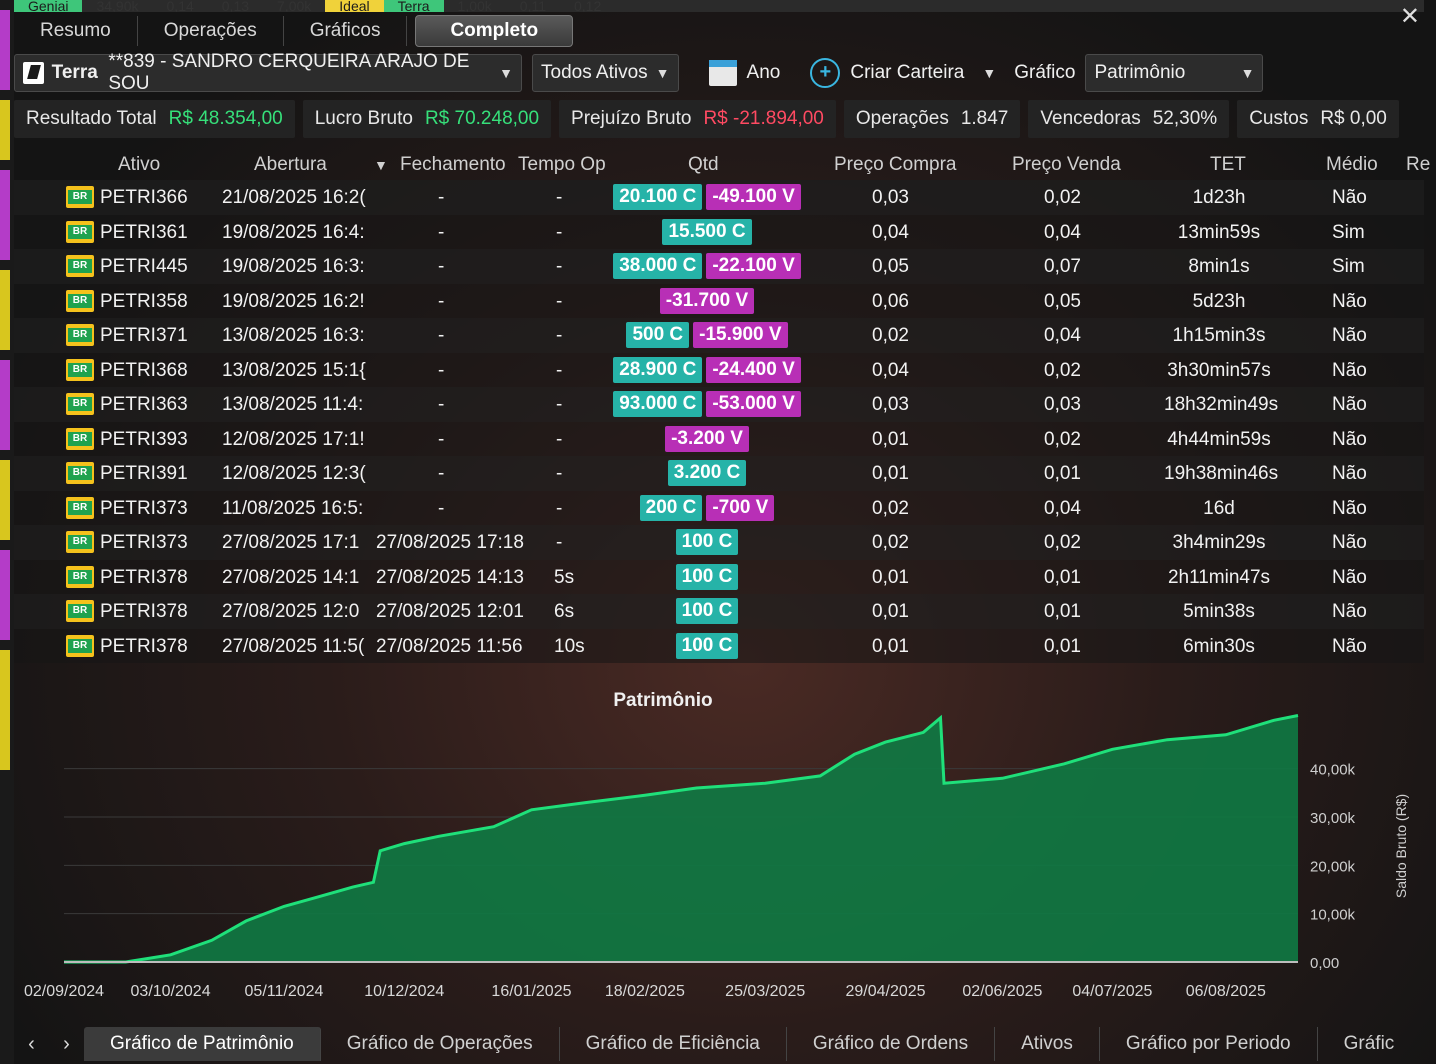 This screenshot has height=1064, width=1436. What do you see at coordinates (1129, 119) in the screenshot?
I see `vencedoras-rate: Vencedoras 52,30%` at bounding box center [1129, 119].